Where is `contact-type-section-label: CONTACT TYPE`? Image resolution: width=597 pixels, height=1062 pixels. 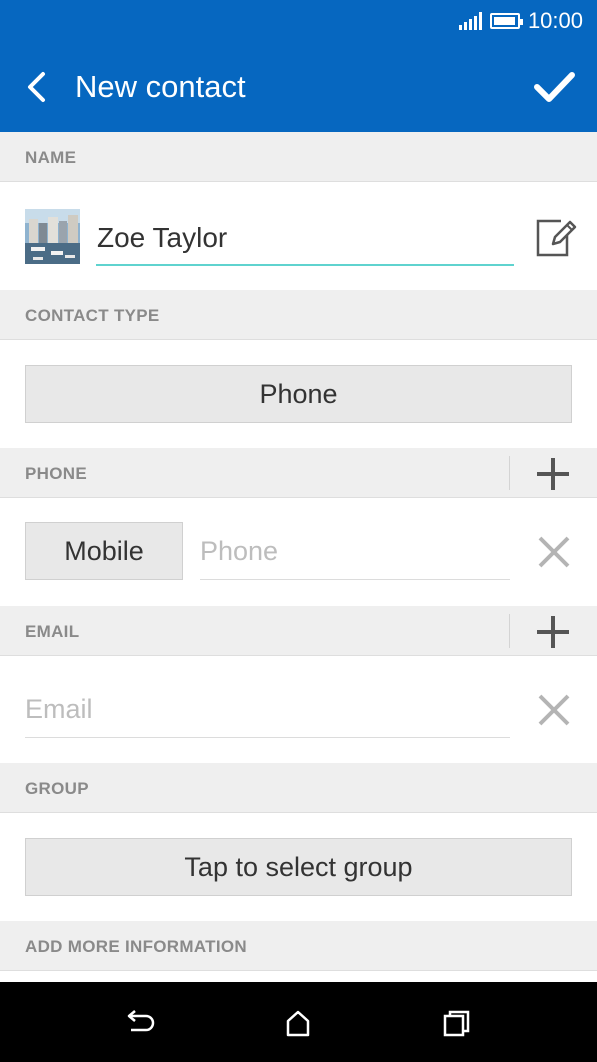
contact-type-section-label: CONTACT TYPE is located at coordinates (92, 315).